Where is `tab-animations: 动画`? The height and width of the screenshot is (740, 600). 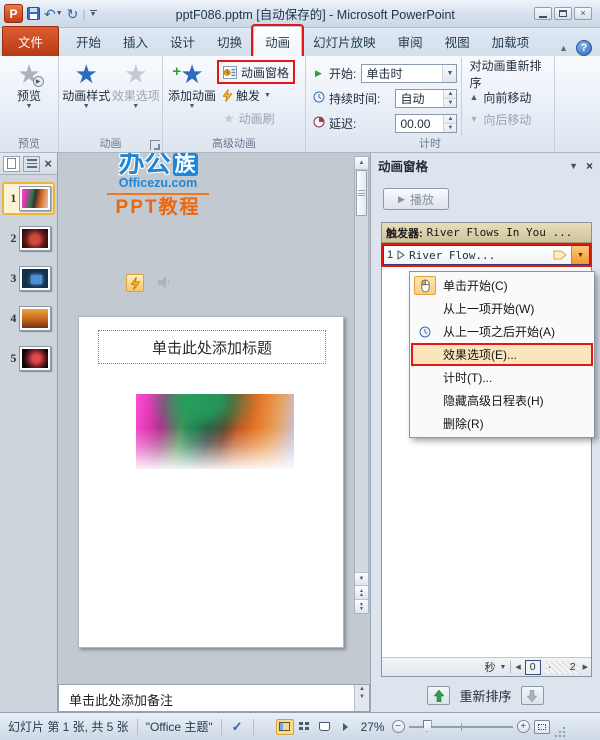
tab-animations: 动画 is located at coordinates (278, 41).